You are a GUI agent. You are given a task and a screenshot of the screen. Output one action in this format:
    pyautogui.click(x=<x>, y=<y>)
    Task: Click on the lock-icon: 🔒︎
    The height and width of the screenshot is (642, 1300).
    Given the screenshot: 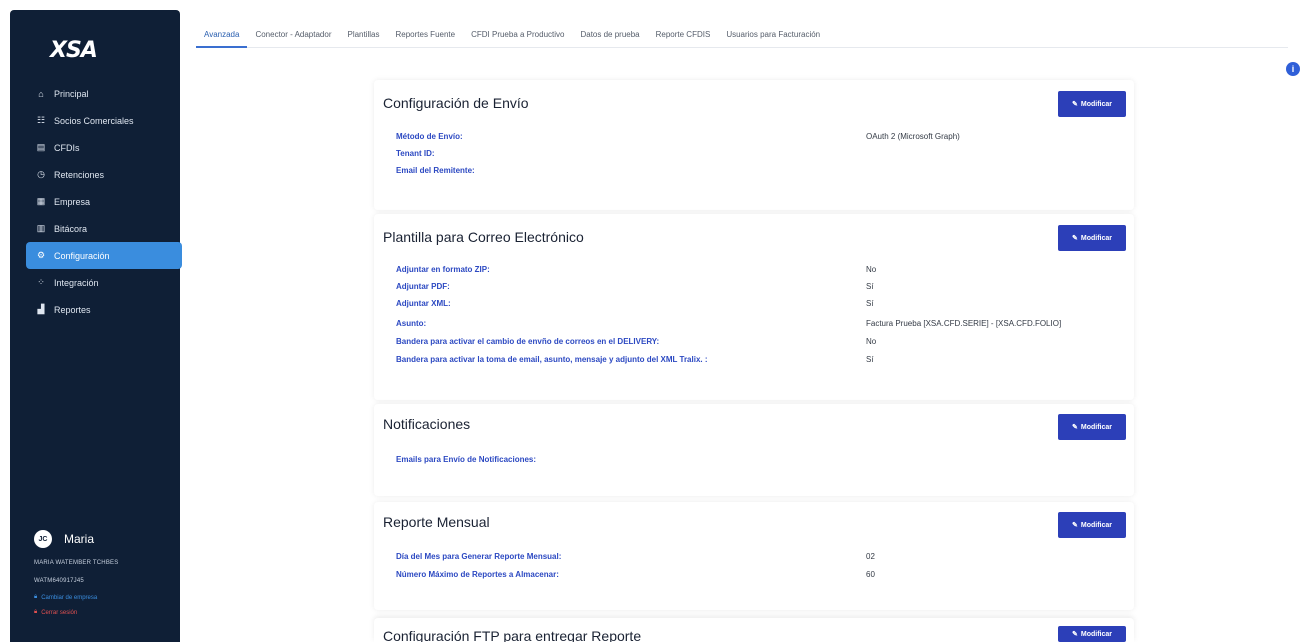 What is the action you would take?
    pyautogui.click(x=36, y=597)
    